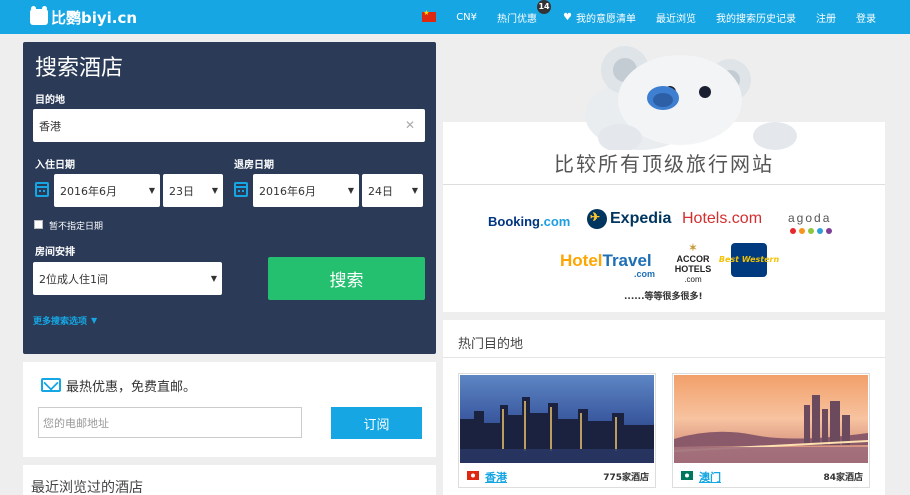 This screenshot has height=495, width=910. I want to click on hotel-count: 84家酒店, so click(843, 478).